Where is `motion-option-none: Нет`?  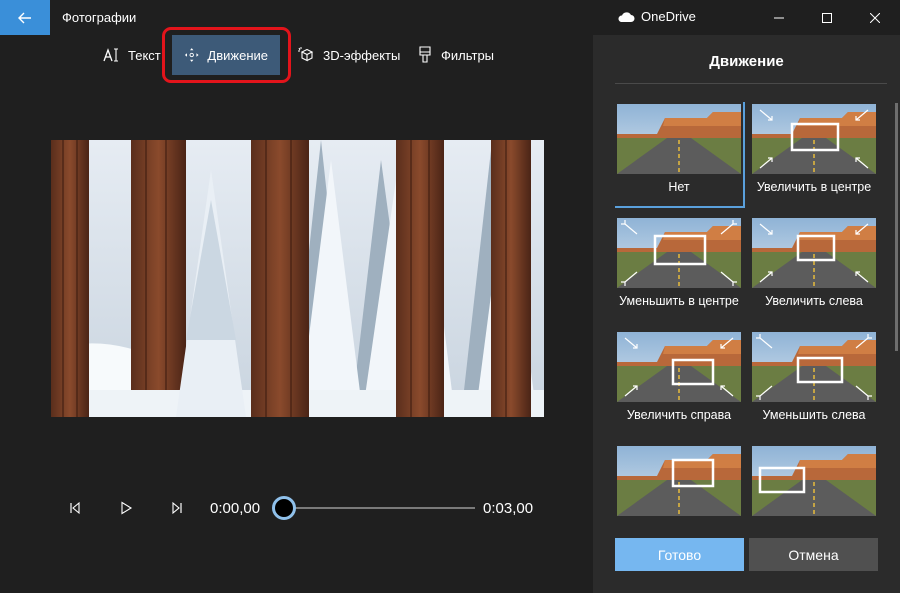 motion-option-none: Нет is located at coordinates (680, 155).